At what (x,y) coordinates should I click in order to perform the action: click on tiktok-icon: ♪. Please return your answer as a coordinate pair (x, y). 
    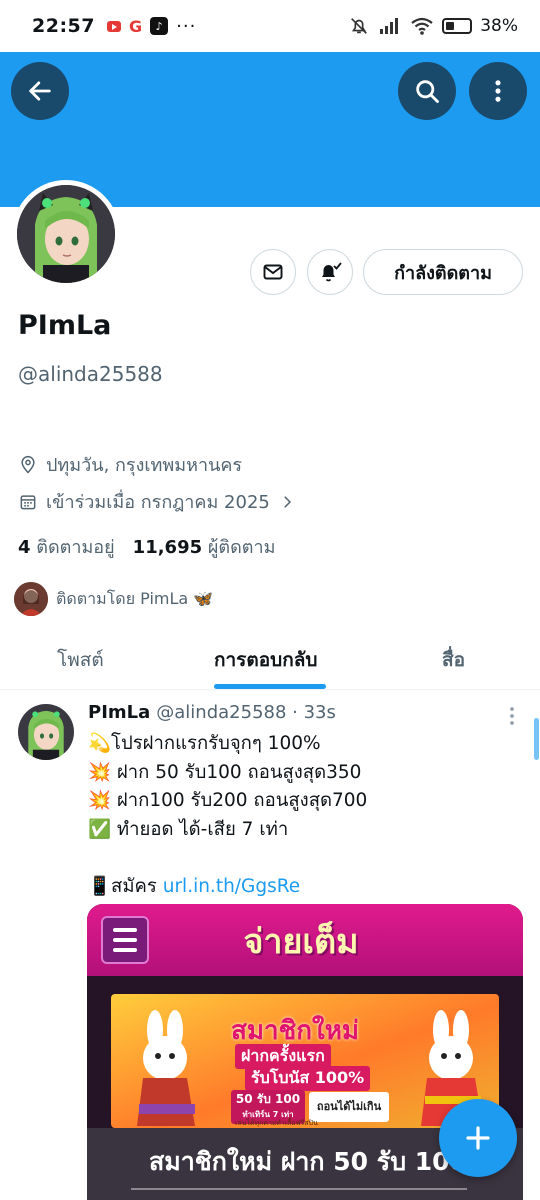
    Looking at the image, I should click on (159, 26).